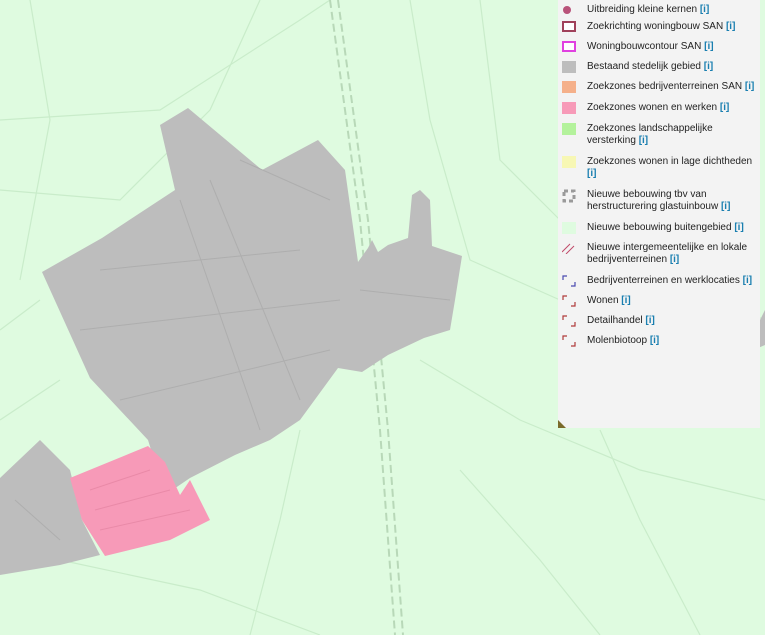 The image size is (765, 635). I want to click on legend-item-label: Detailhandel [i], so click(621, 320).